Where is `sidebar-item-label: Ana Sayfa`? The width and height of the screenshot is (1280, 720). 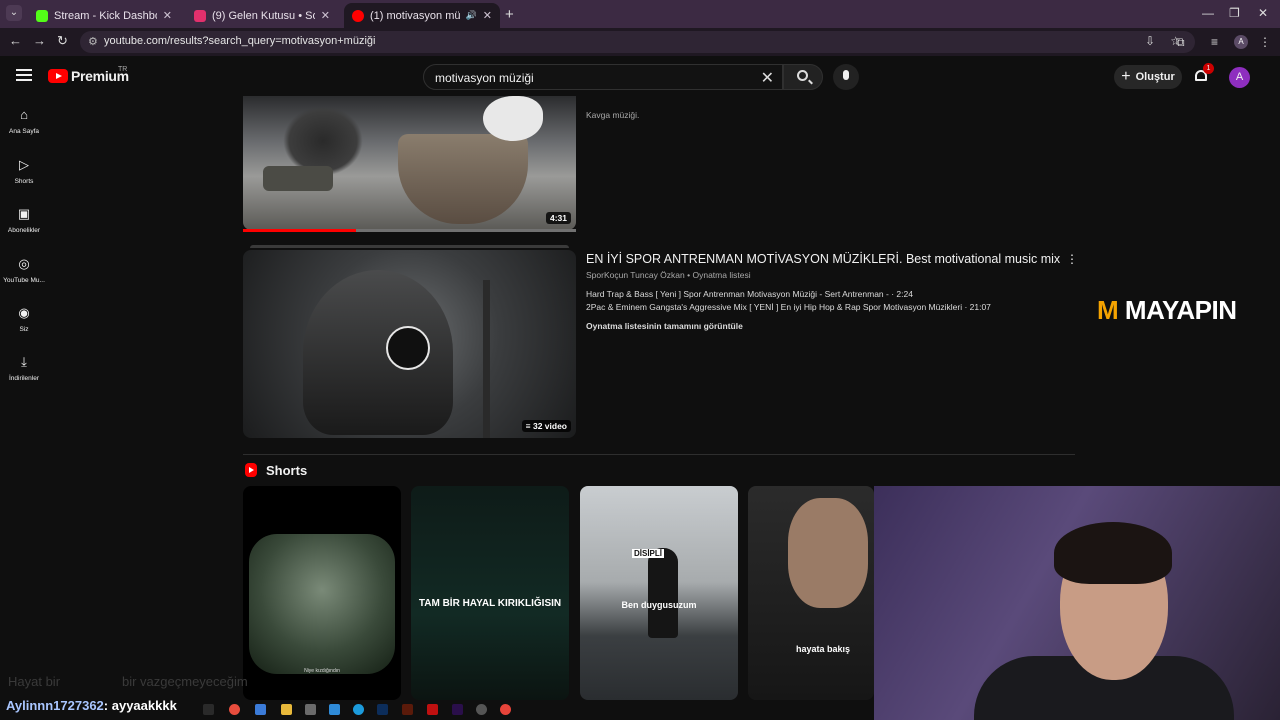
sidebar-item-label: Ana Sayfa is located at coordinates (24, 131).